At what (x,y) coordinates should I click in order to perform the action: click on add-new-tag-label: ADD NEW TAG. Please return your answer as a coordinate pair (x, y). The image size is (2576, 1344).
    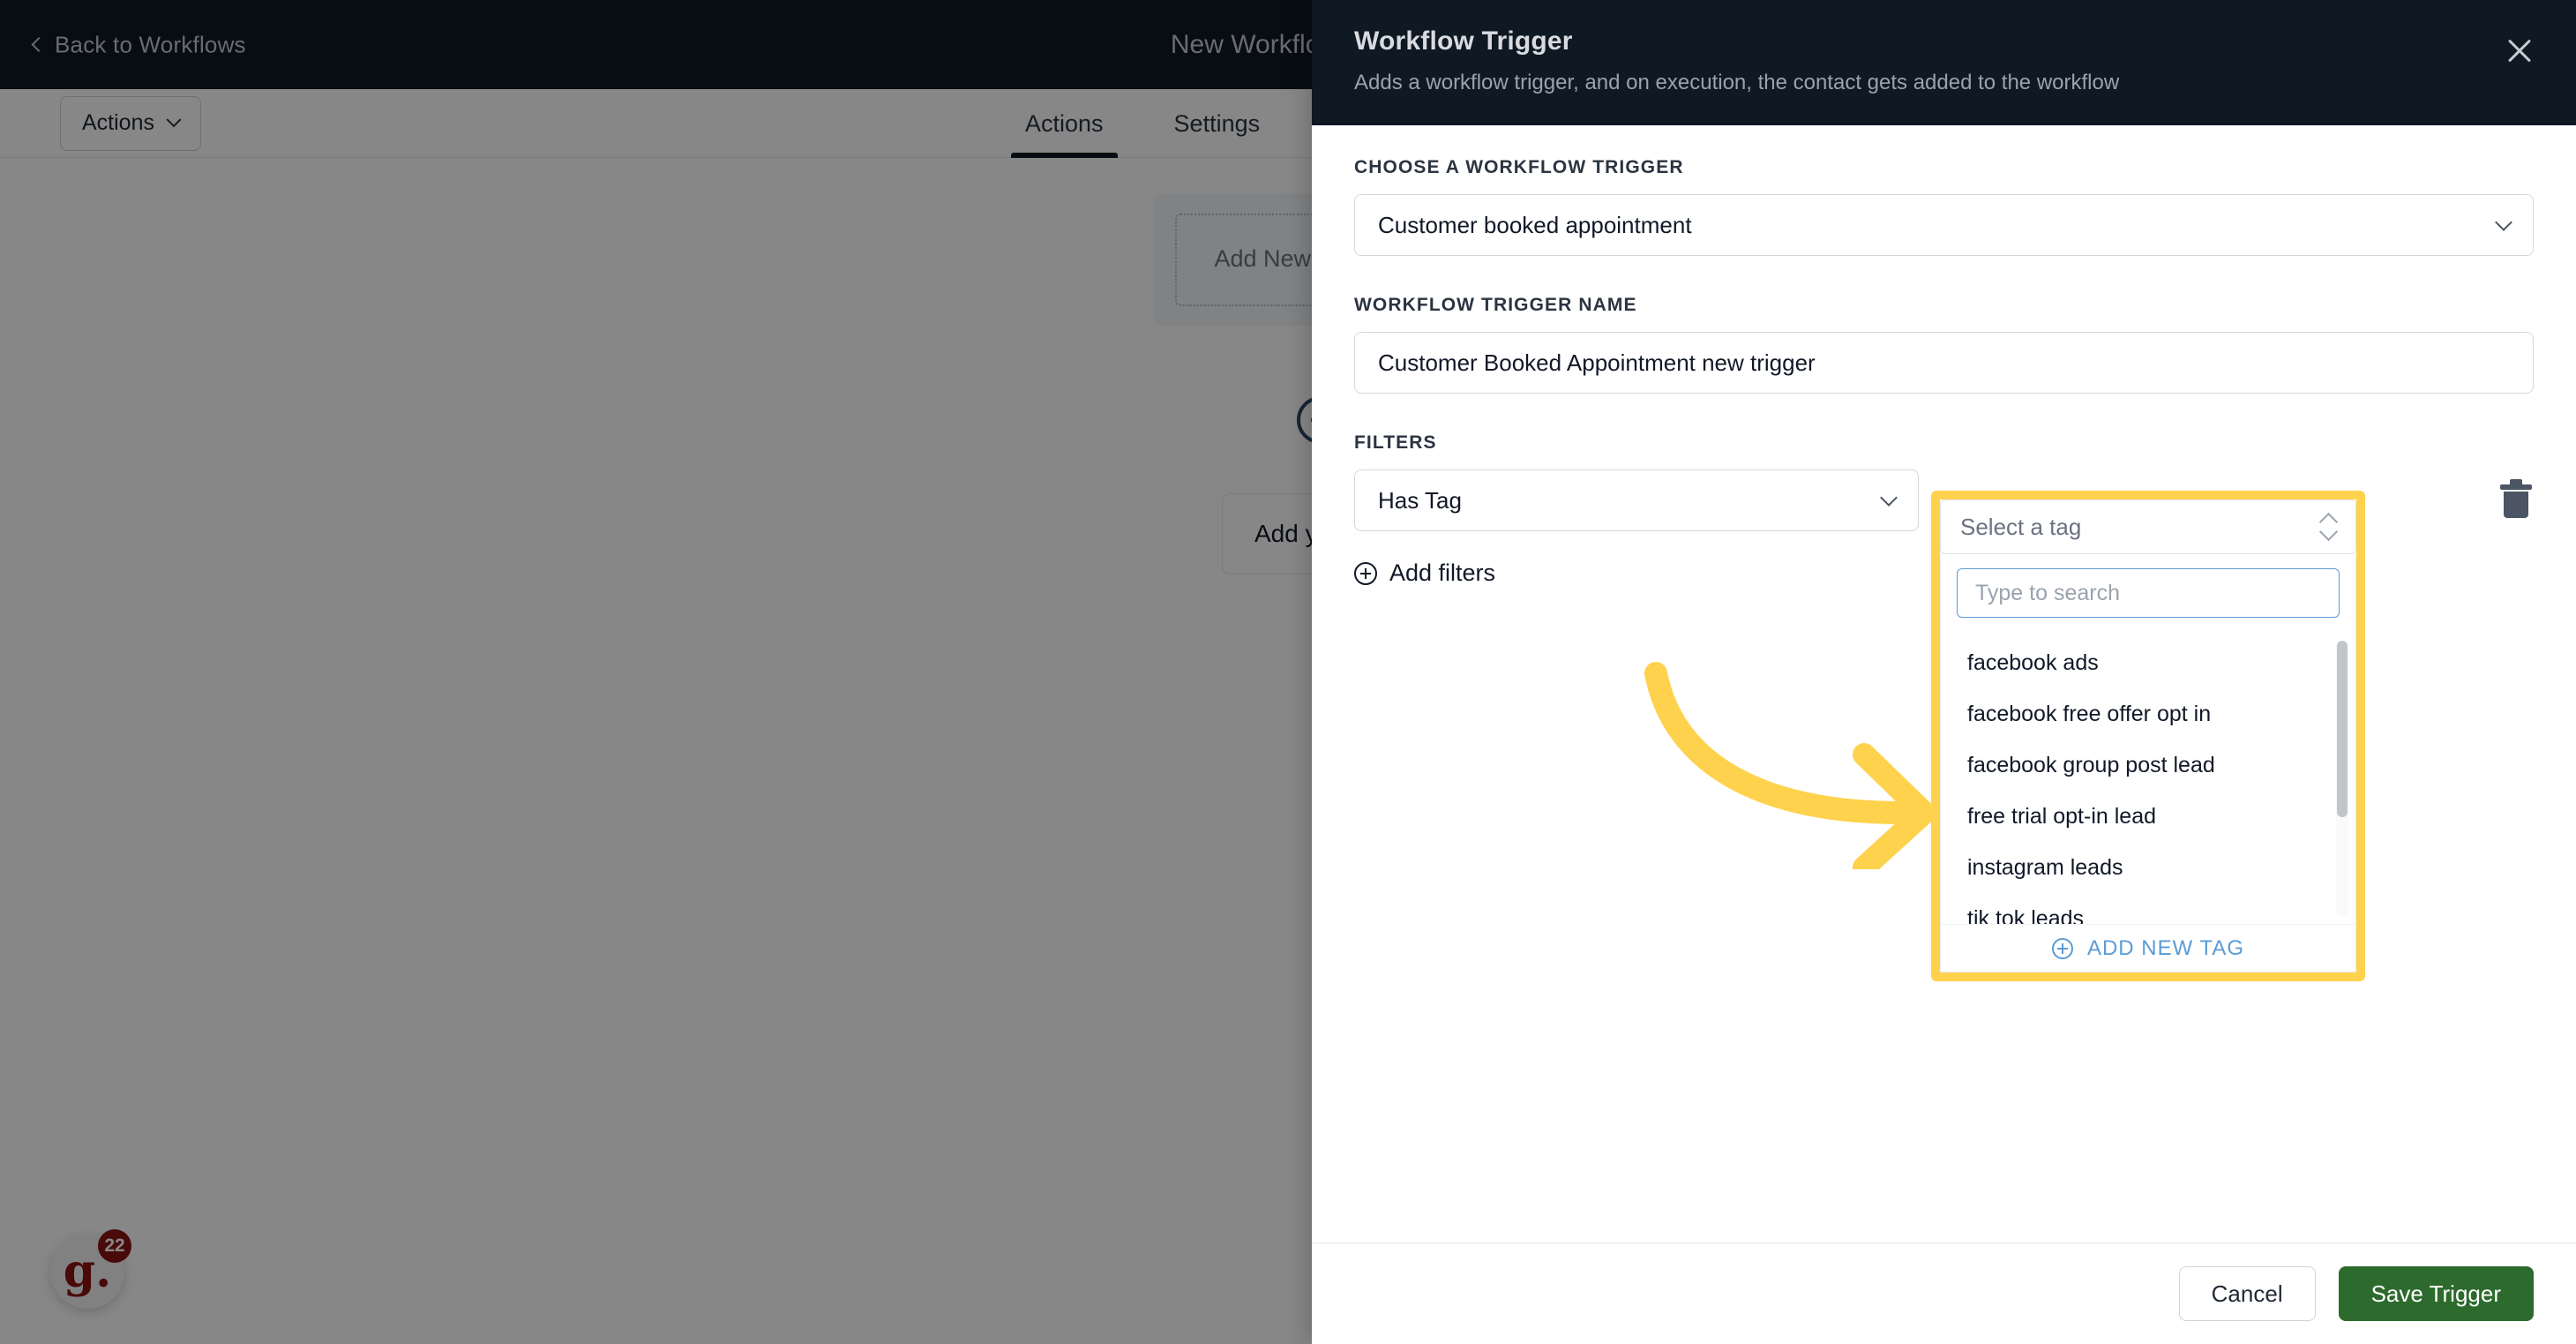
    Looking at the image, I should click on (2166, 947).